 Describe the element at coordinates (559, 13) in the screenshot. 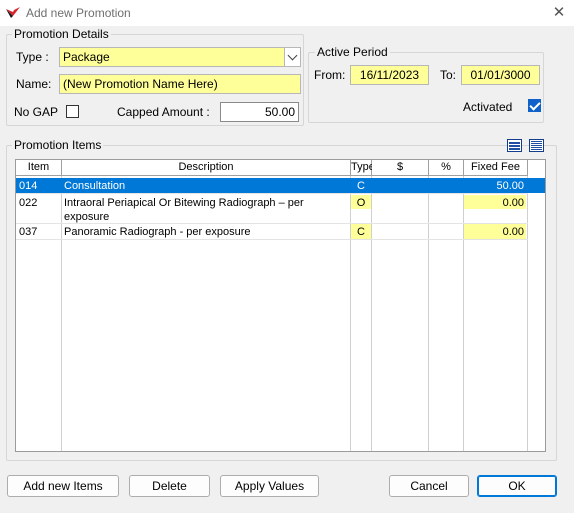

I see `close-icon: ✕` at that location.